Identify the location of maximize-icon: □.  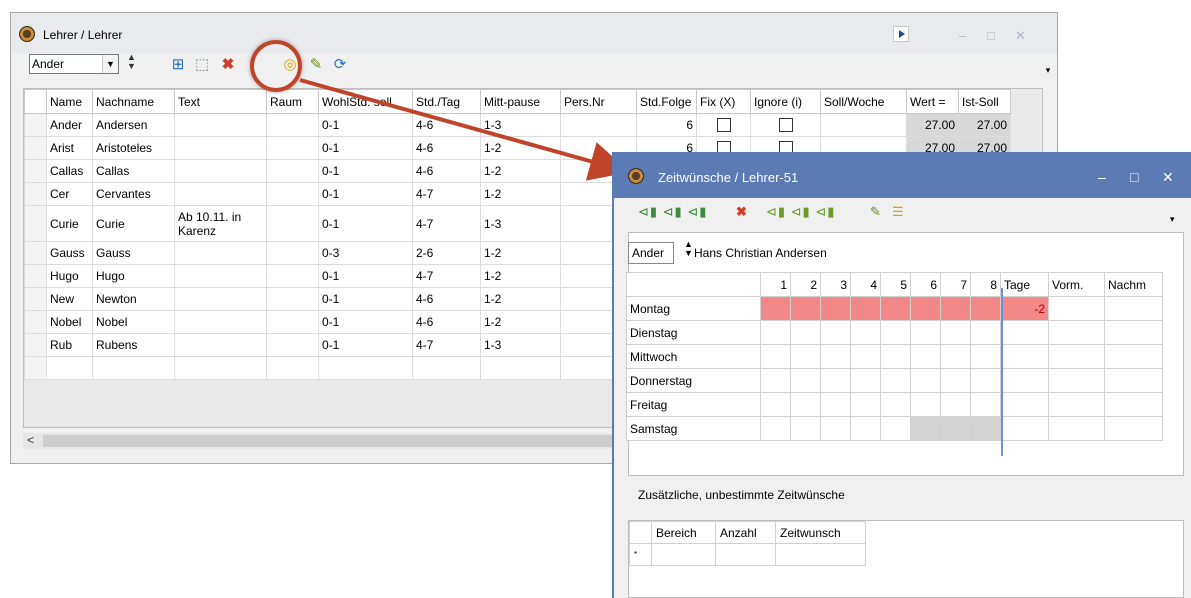
(1134, 177).